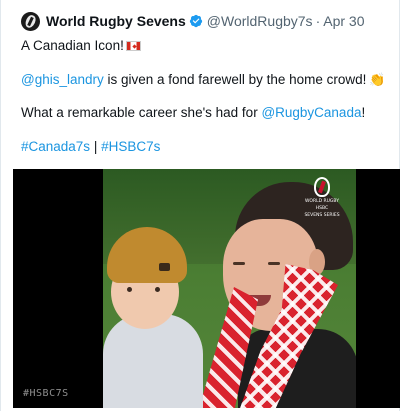  What do you see at coordinates (30, 21) in the screenshot?
I see `avatar` at bounding box center [30, 21].